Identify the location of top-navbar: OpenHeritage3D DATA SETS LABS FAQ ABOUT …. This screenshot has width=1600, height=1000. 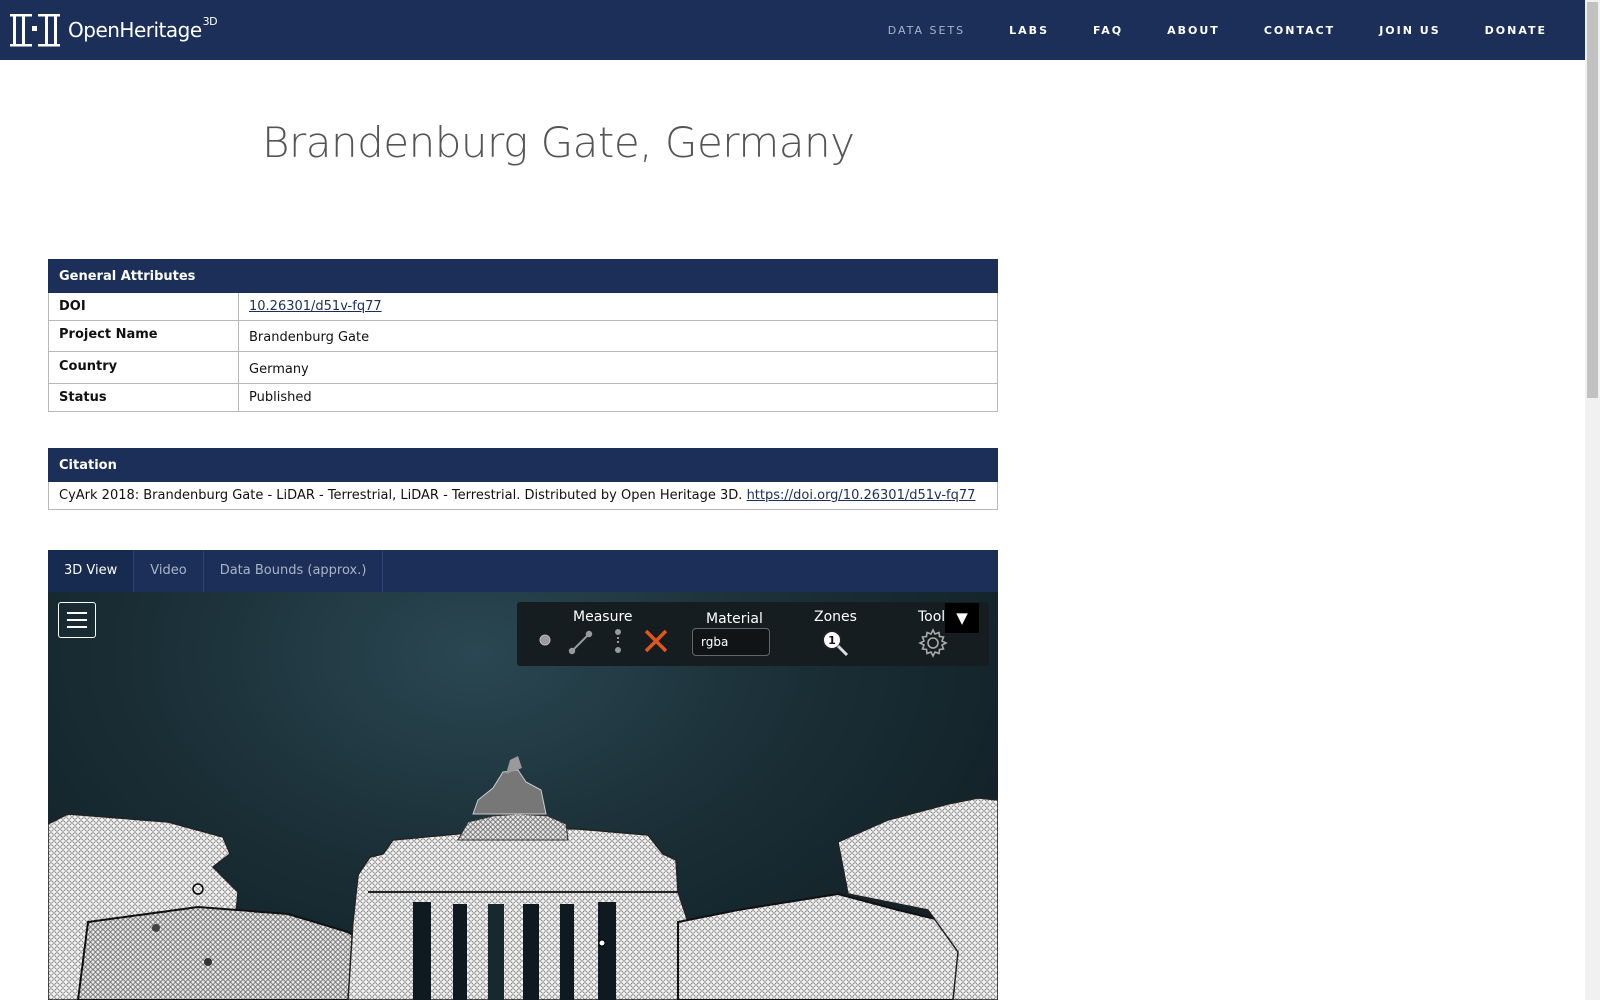
(792, 30).